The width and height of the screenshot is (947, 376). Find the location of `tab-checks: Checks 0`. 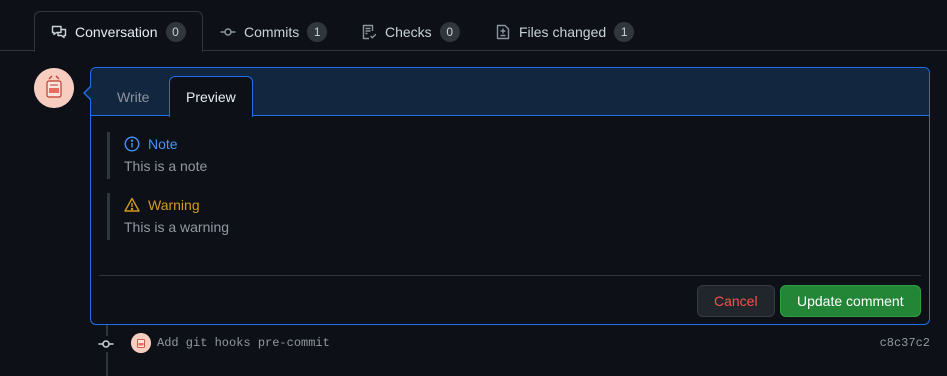

tab-checks: Checks 0 is located at coordinates (410, 31).